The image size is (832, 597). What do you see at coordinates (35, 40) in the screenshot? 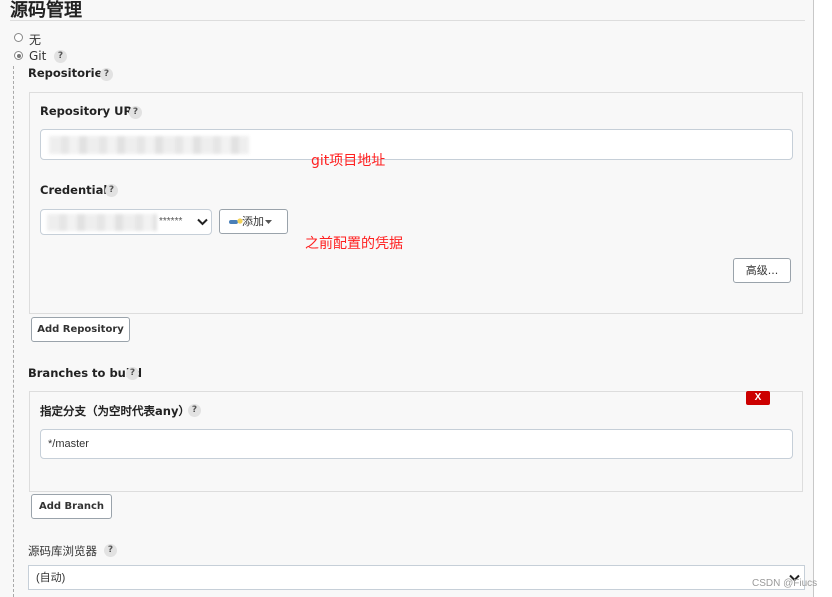
I see `radio-none-label: 无` at bounding box center [35, 40].